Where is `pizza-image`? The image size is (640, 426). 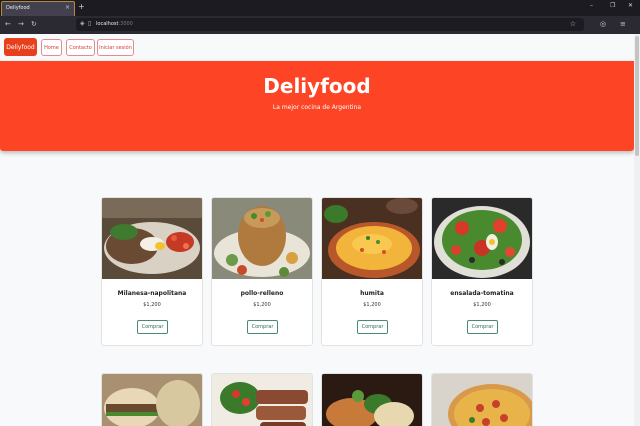 pizza-image is located at coordinates (482, 400).